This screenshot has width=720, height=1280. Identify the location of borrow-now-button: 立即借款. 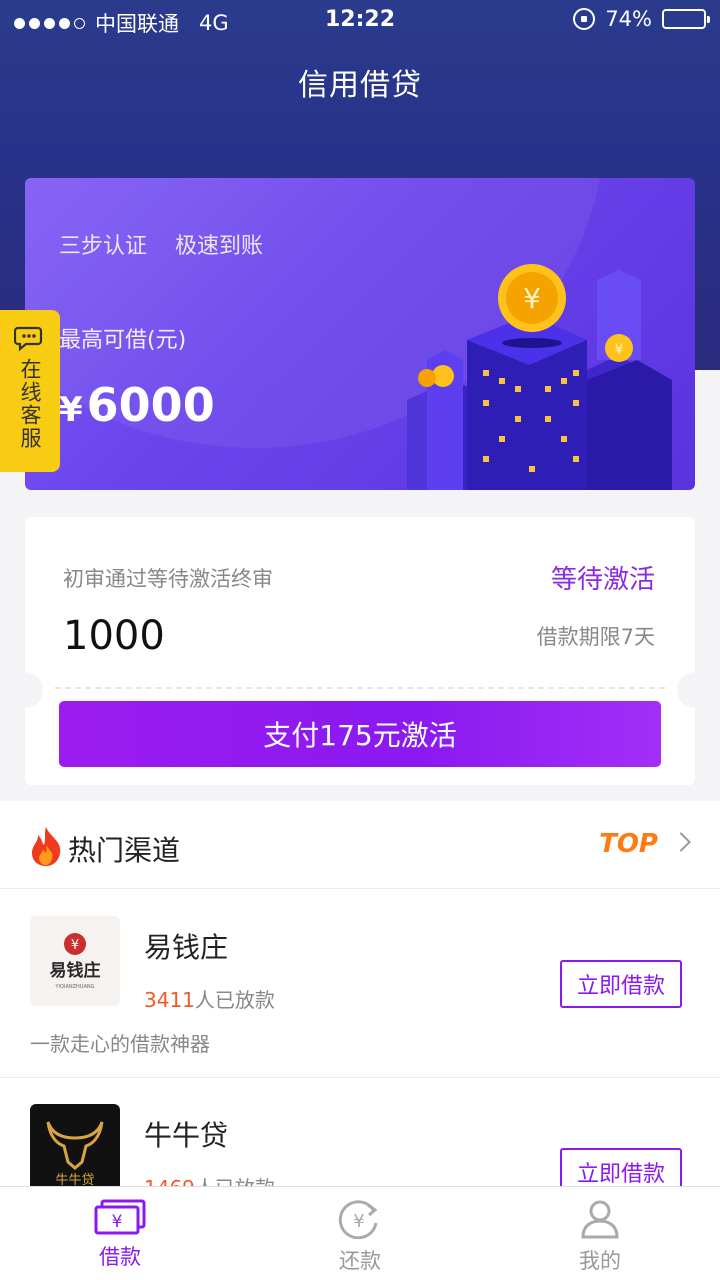
(621, 984).